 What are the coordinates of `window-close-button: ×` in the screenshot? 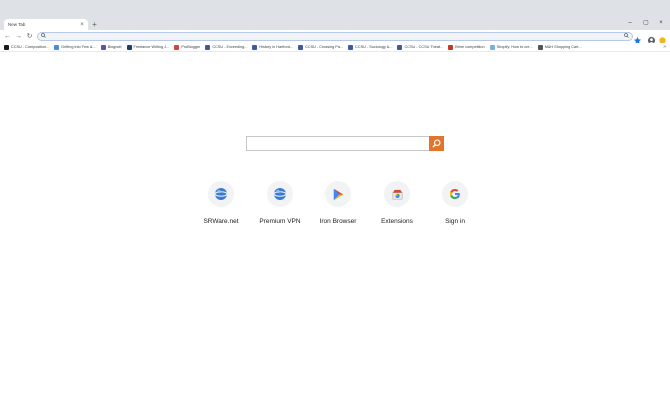 It's located at (661, 23).